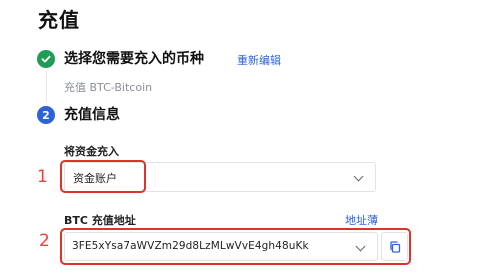 The width and height of the screenshot is (500, 273). I want to click on step-completed-check-icon, so click(46, 59).